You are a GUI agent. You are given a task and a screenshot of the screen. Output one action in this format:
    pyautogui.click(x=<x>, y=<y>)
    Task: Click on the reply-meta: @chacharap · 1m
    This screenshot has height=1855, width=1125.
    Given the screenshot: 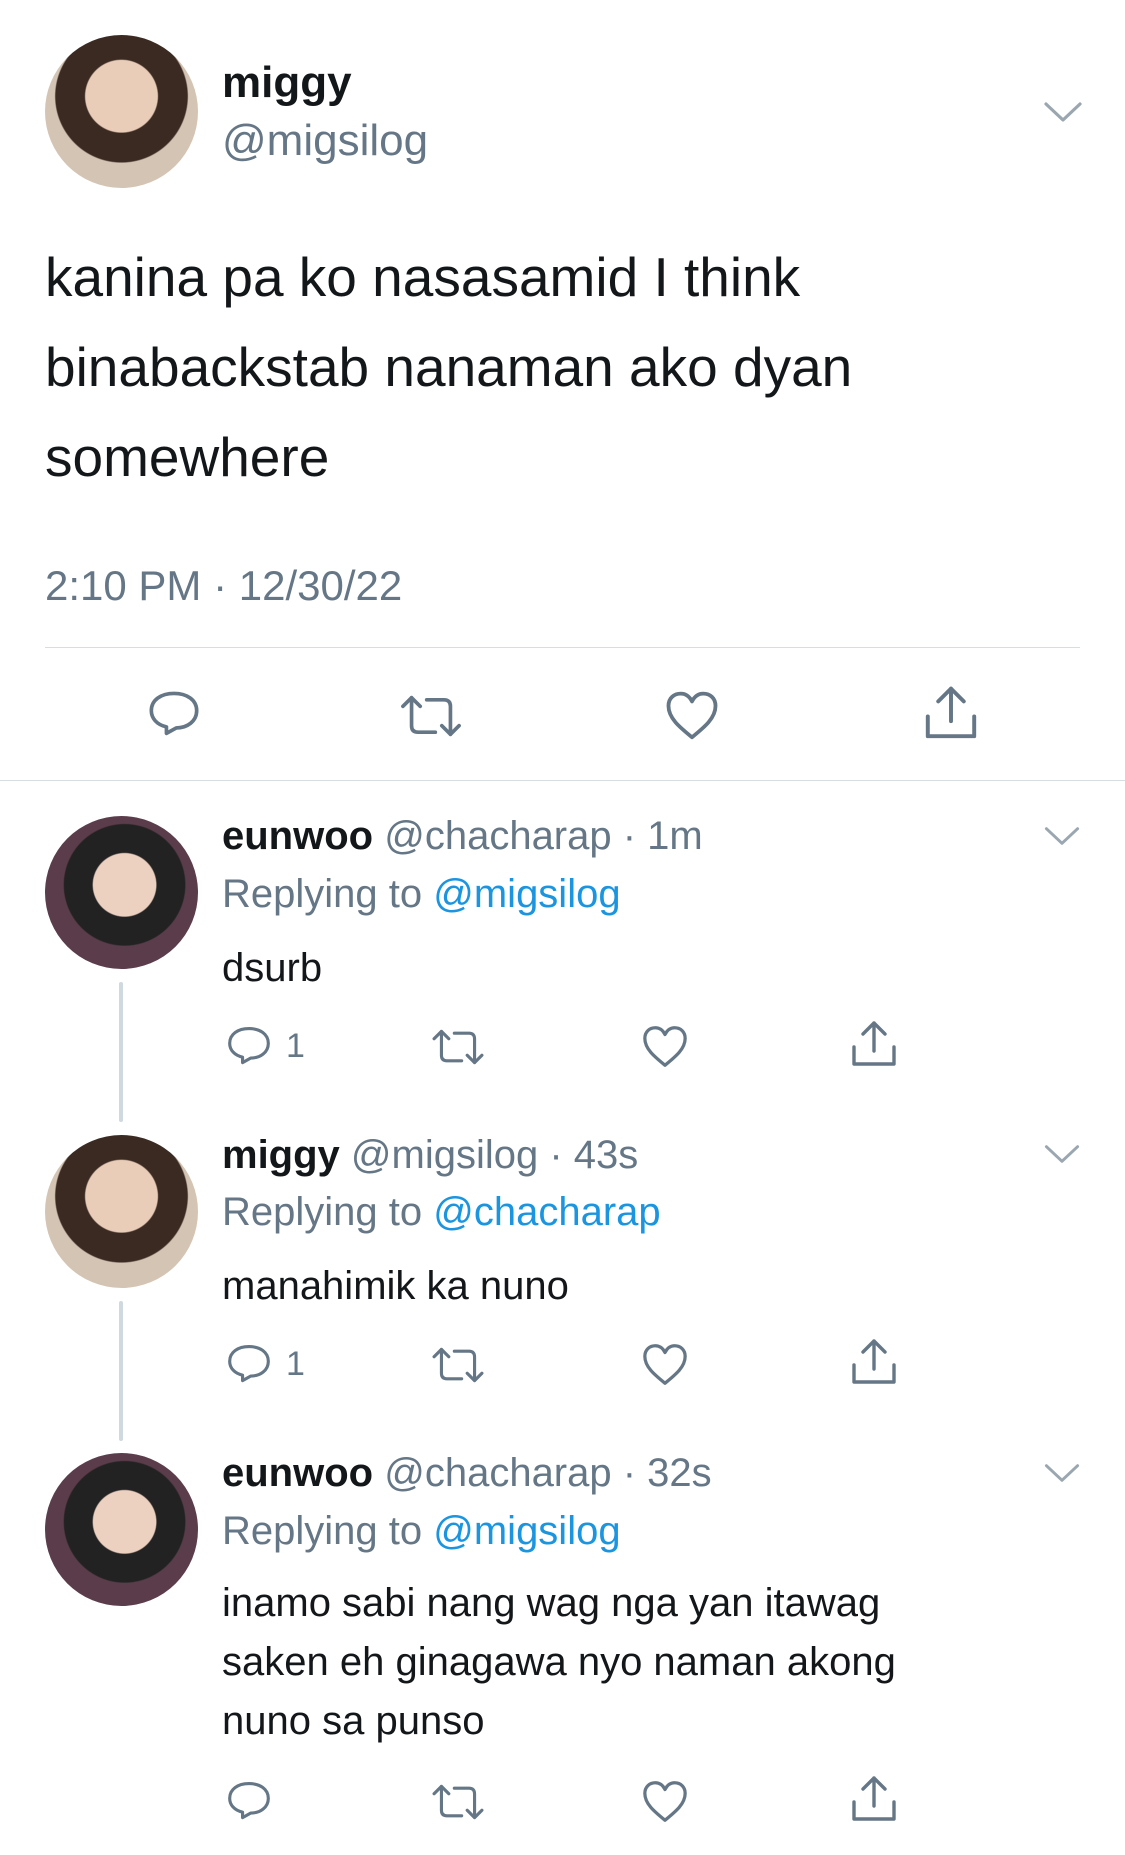 What is the action you would take?
    pyautogui.click(x=543, y=836)
    